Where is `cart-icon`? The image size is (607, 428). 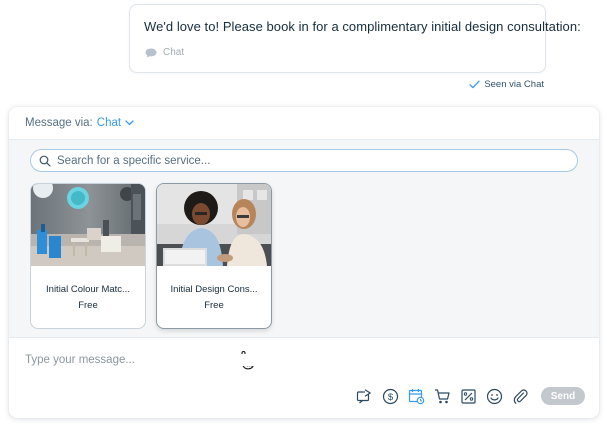 cart-icon is located at coordinates (442, 395).